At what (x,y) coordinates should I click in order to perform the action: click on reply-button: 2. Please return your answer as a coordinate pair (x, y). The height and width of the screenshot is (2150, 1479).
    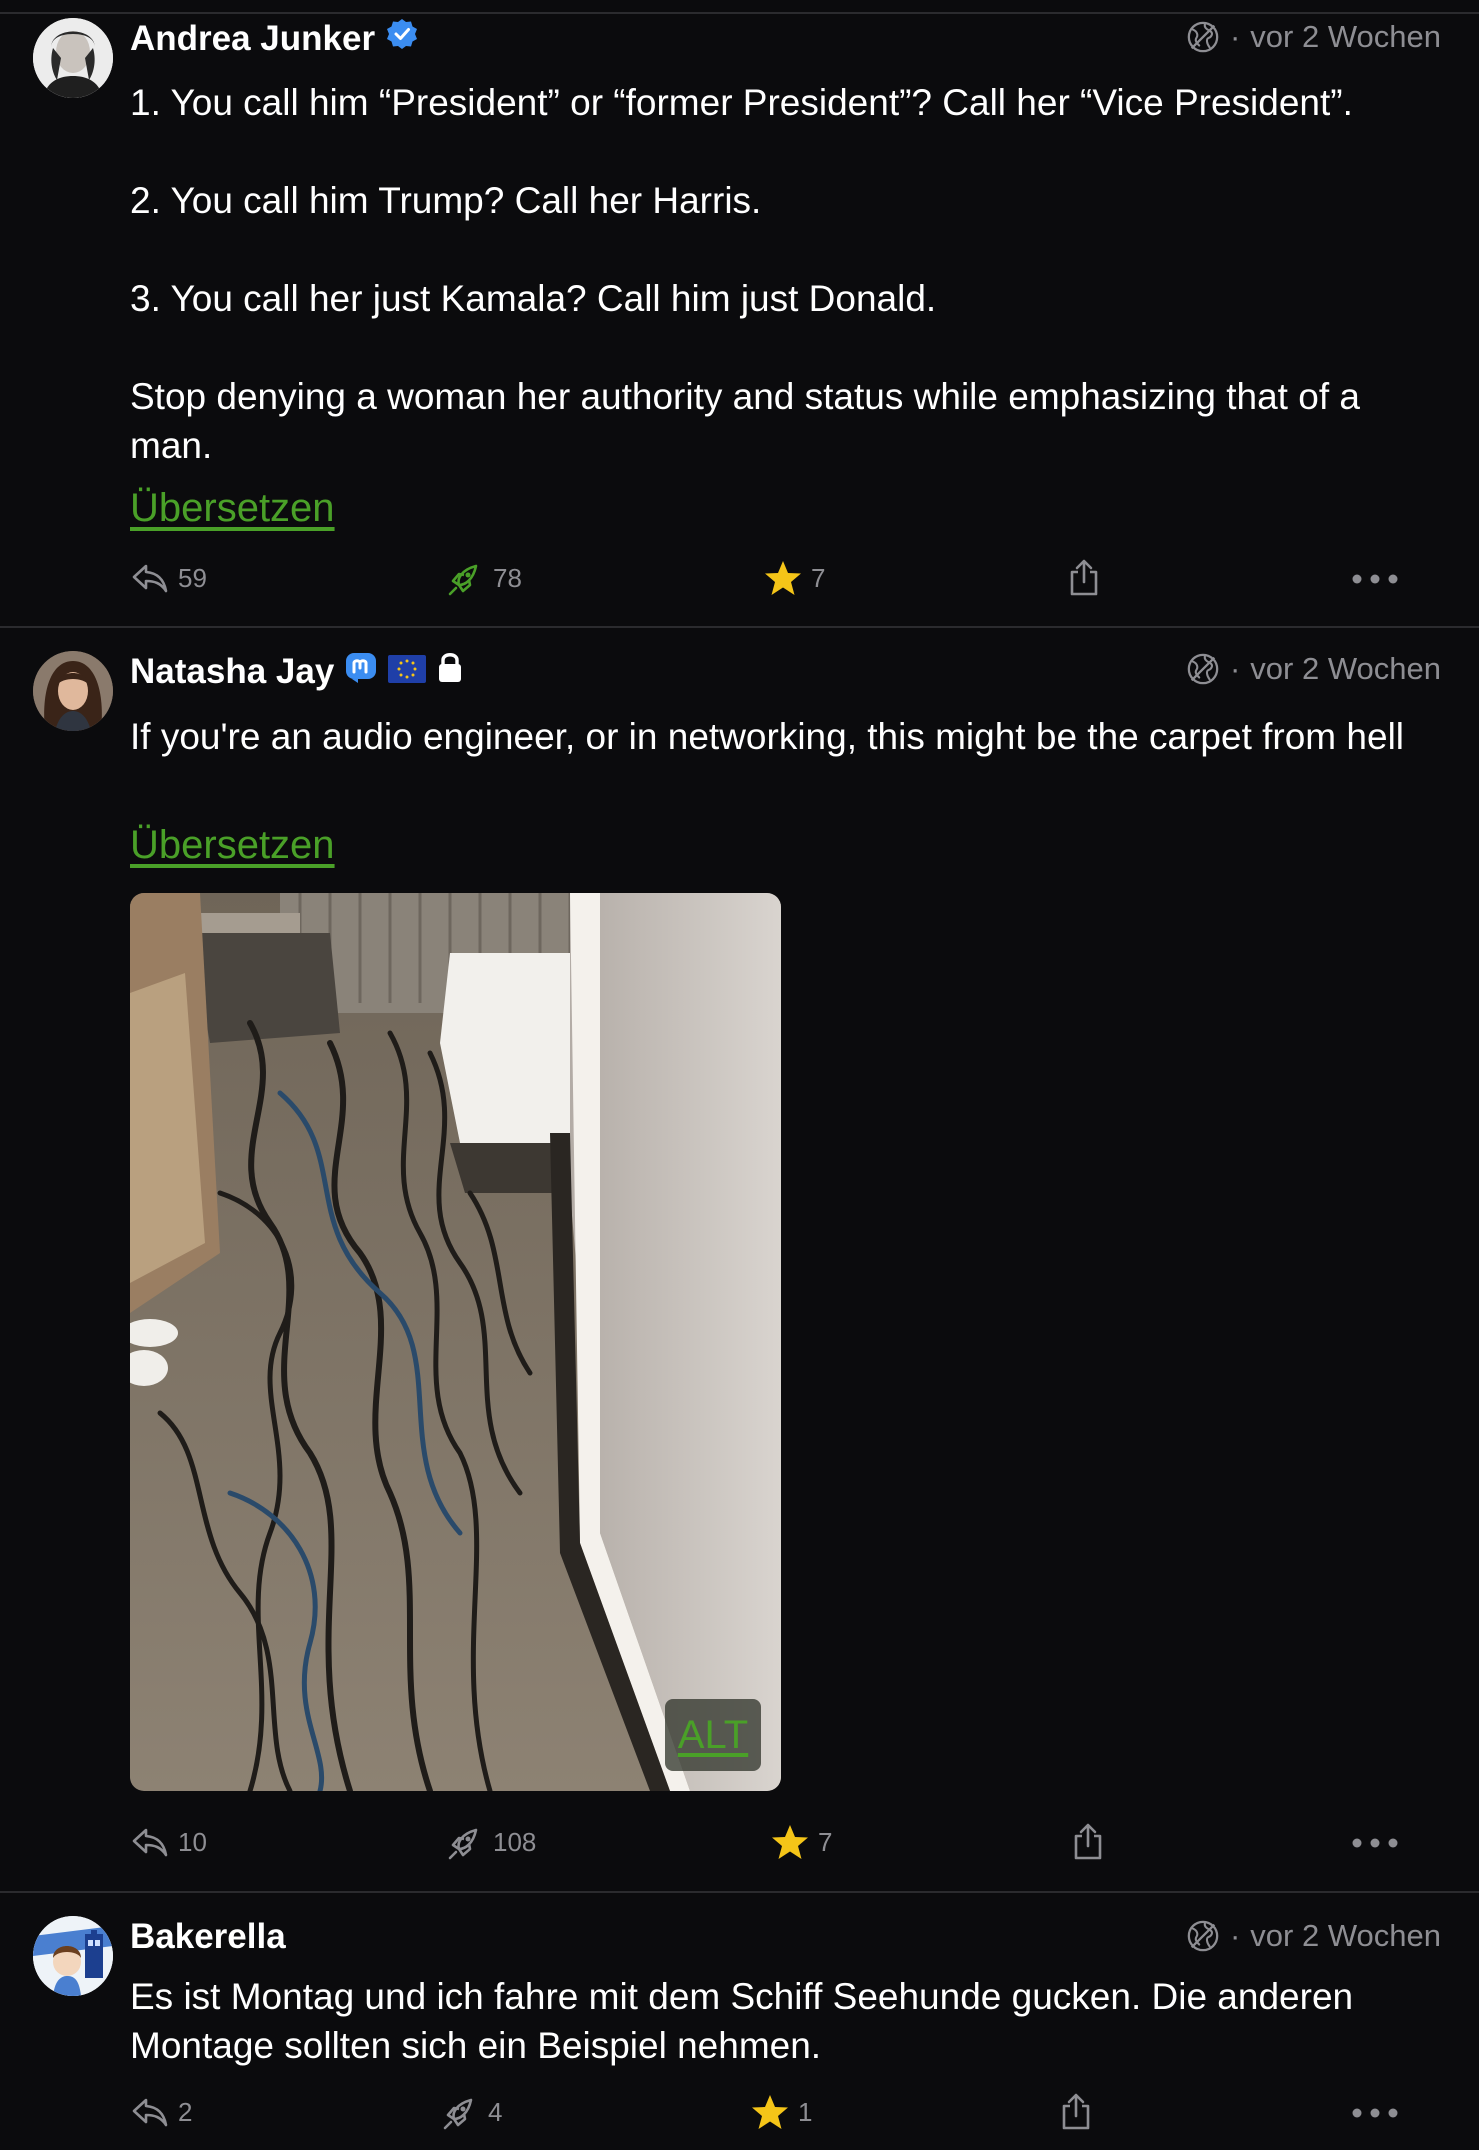
    Looking at the image, I should click on (161, 2112).